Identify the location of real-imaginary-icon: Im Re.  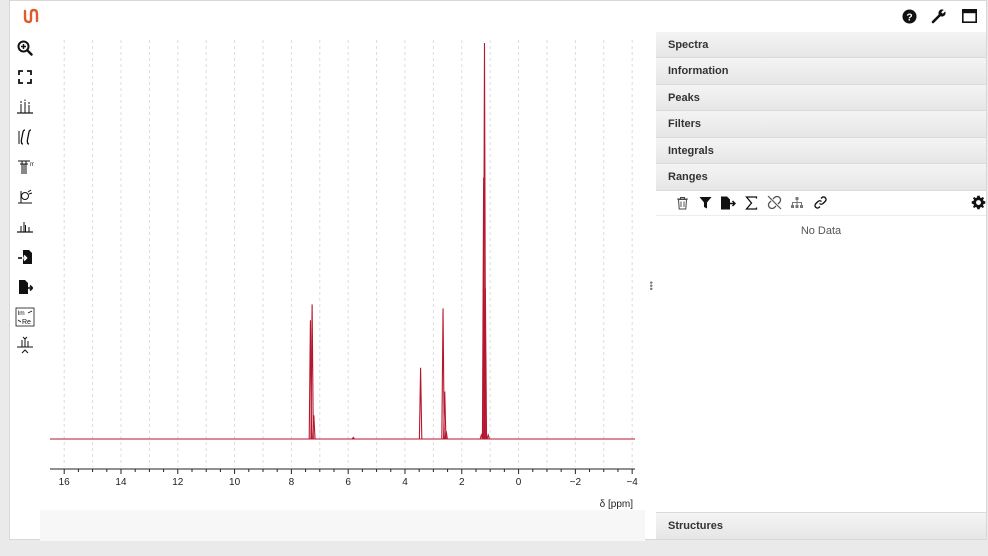
(25, 317).